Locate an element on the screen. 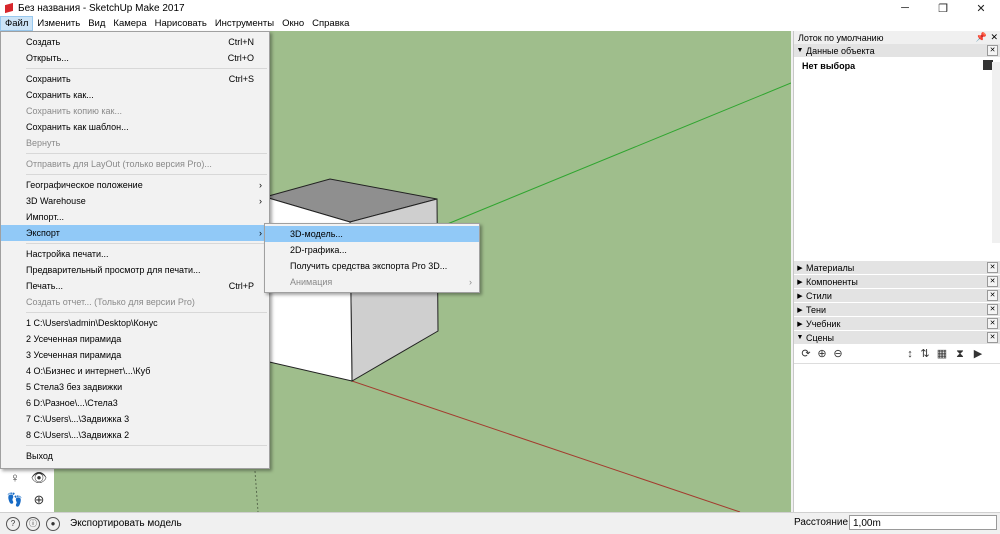  measurements-label: Расстояние is located at coordinates (821, 522).